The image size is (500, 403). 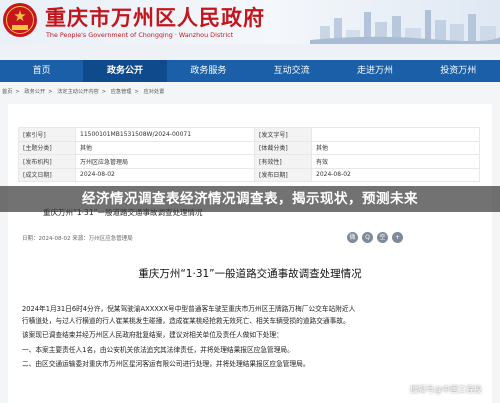 I want to click on sohu-logo-icon, so click(x=403, y=389).